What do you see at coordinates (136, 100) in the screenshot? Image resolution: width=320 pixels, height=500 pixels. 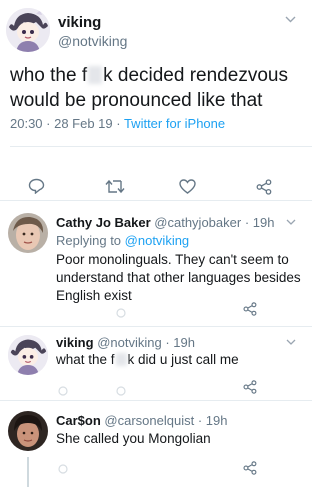 I see `tweet-text-part: would be pronounced like that` at bounding box center [136, 100].